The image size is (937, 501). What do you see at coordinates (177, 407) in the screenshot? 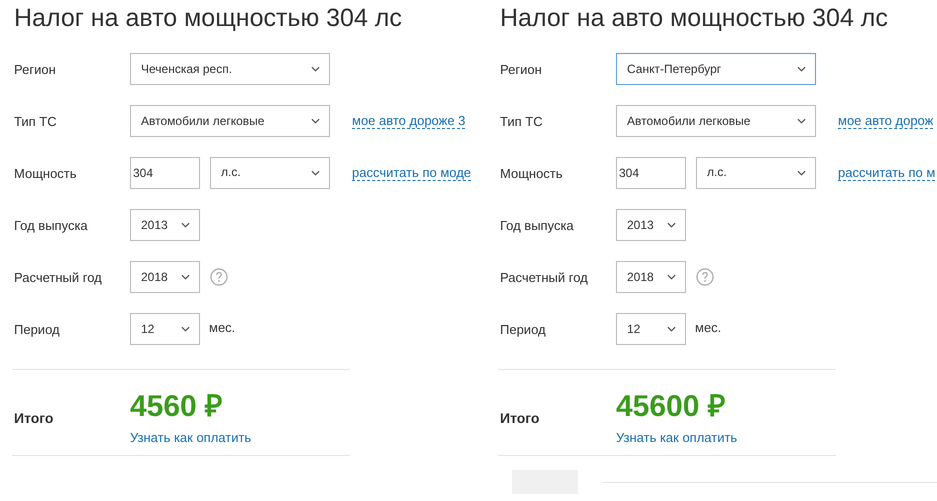
I see `total-amount: 4560 ₽` at bounding box center [177, 407].